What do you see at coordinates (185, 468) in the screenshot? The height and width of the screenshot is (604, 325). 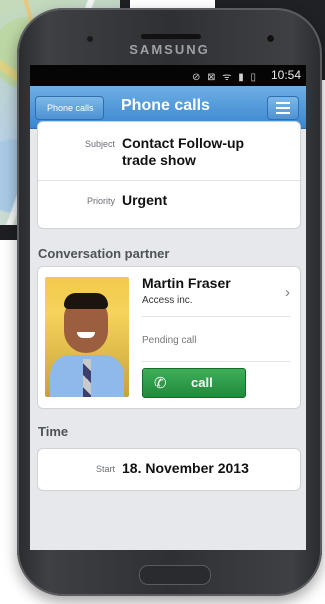 I see `start-value: 18. November 2013` at bounding box center [185, 468].